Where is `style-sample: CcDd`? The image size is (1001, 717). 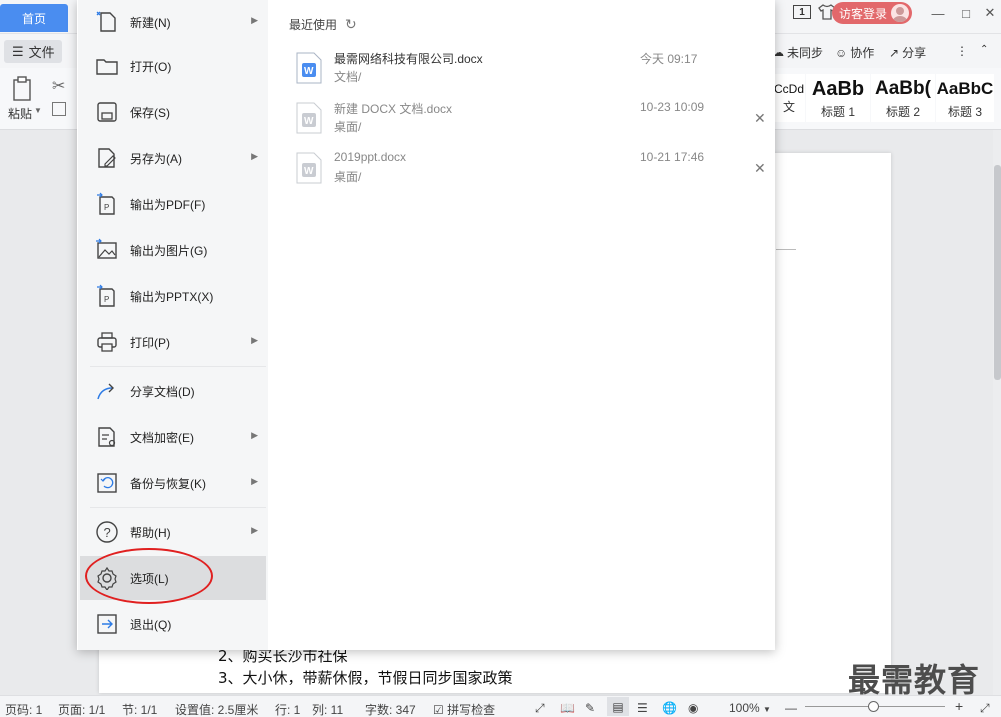
style-sample: CcDd is located at coordinates (788, 88).